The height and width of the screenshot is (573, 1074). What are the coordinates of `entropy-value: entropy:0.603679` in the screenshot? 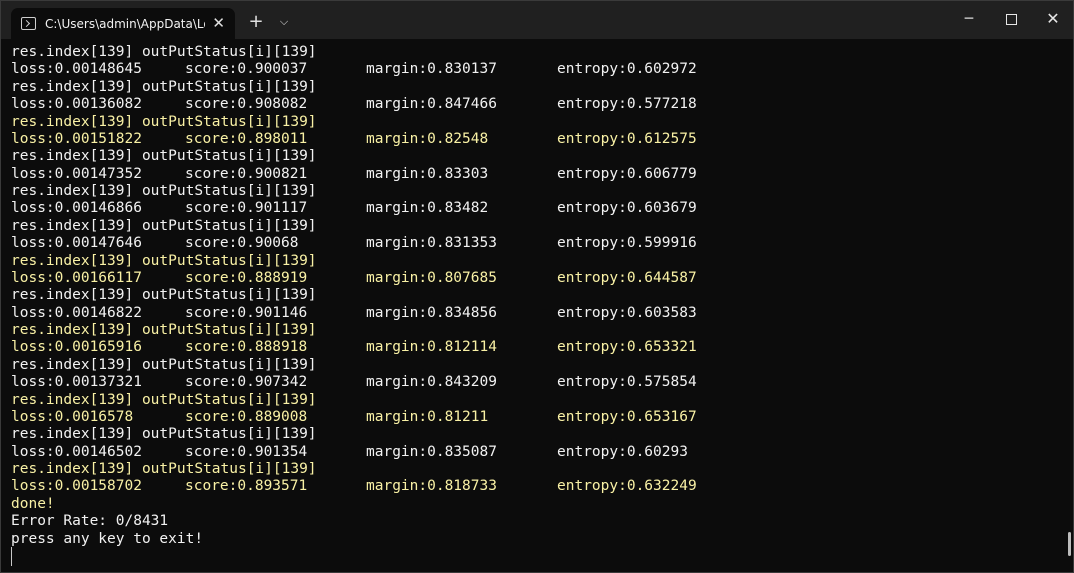 It's located at (627, 208).